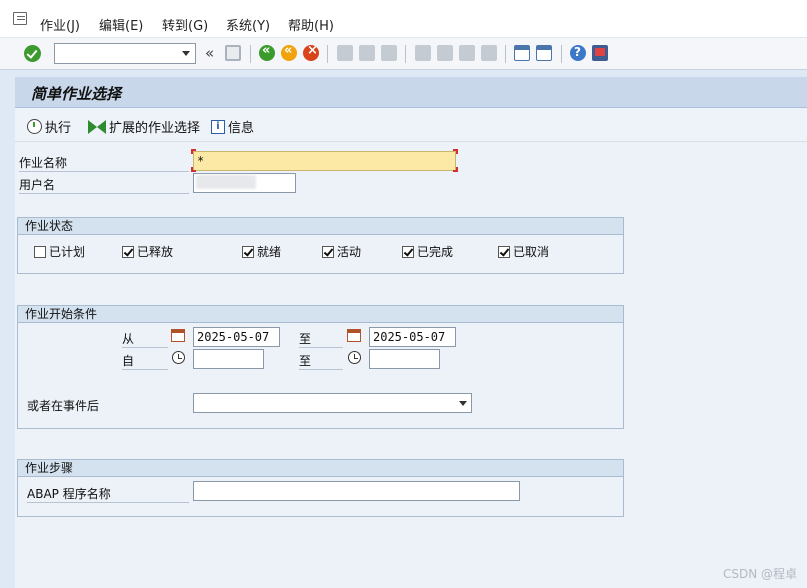 The image size is (807, 588). I want to click on collapse-command-icon: «, so click(209, 53).